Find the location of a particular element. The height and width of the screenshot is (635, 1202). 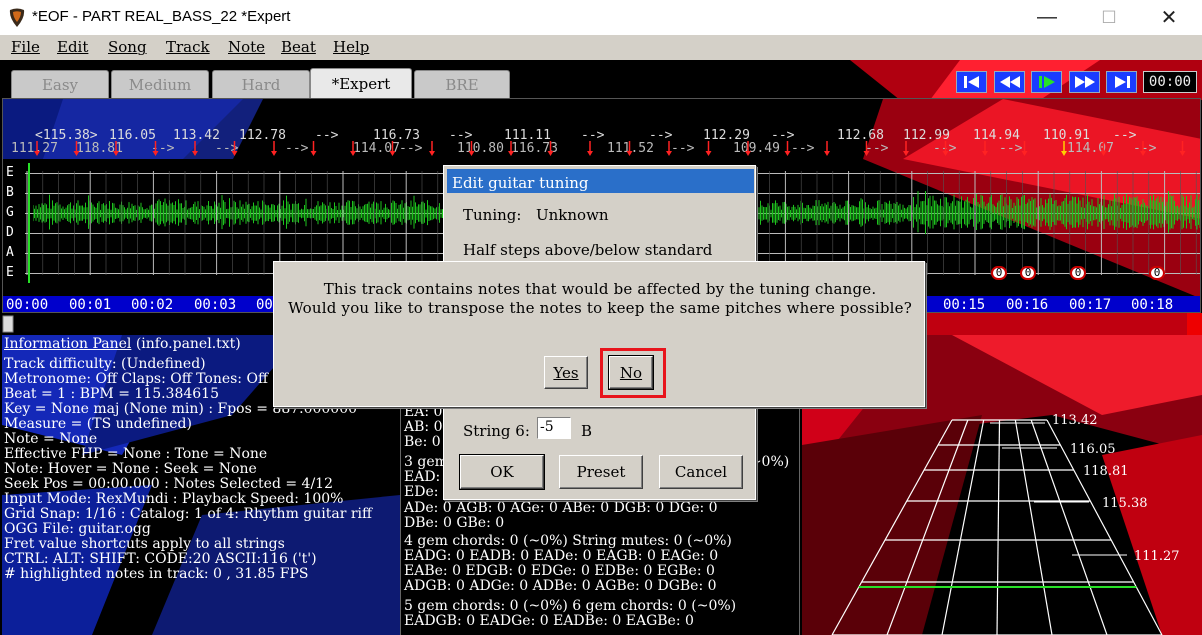

window-title: *EOF - PART REAL_BASS_22 *Expert is located at coordinates (161, 16).